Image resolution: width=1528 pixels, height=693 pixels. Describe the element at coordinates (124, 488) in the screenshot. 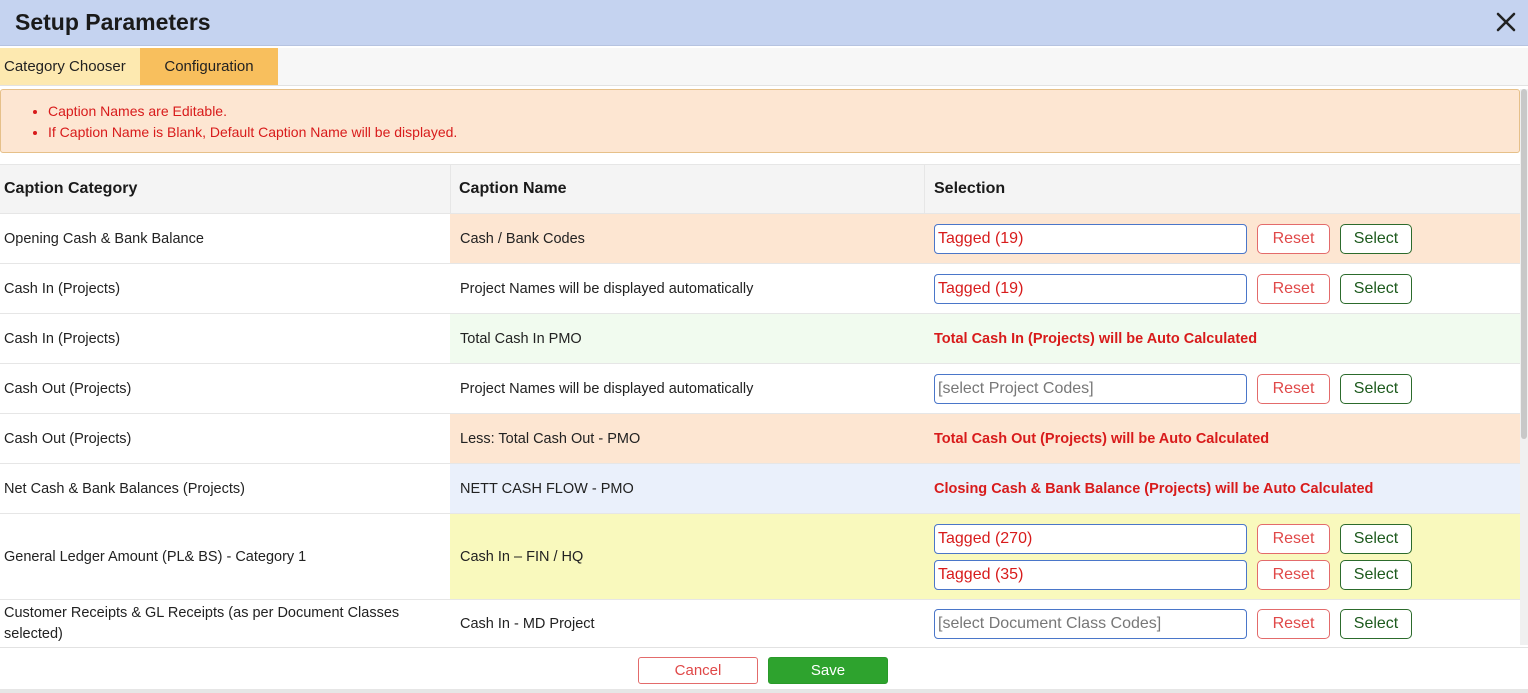

I see `row-category: Net Cash & Bank Balances (Projects)` at that location.